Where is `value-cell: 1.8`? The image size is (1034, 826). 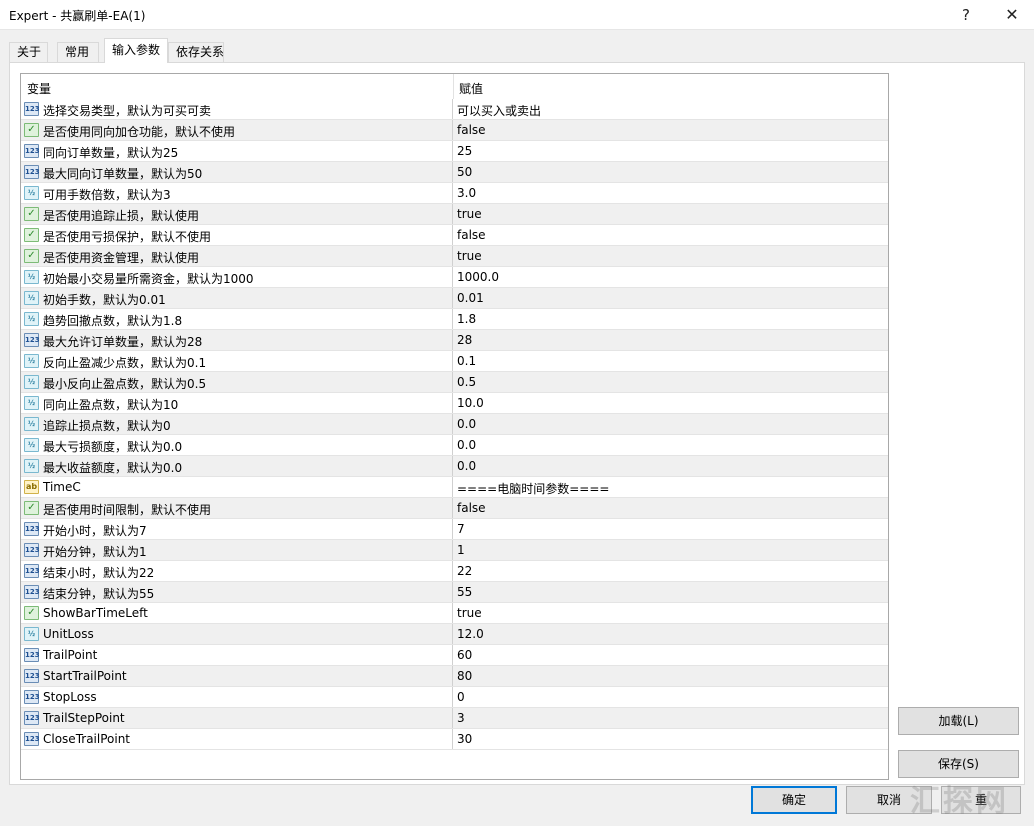 value-cell: 1.8 is located at coordinates (466, 319).